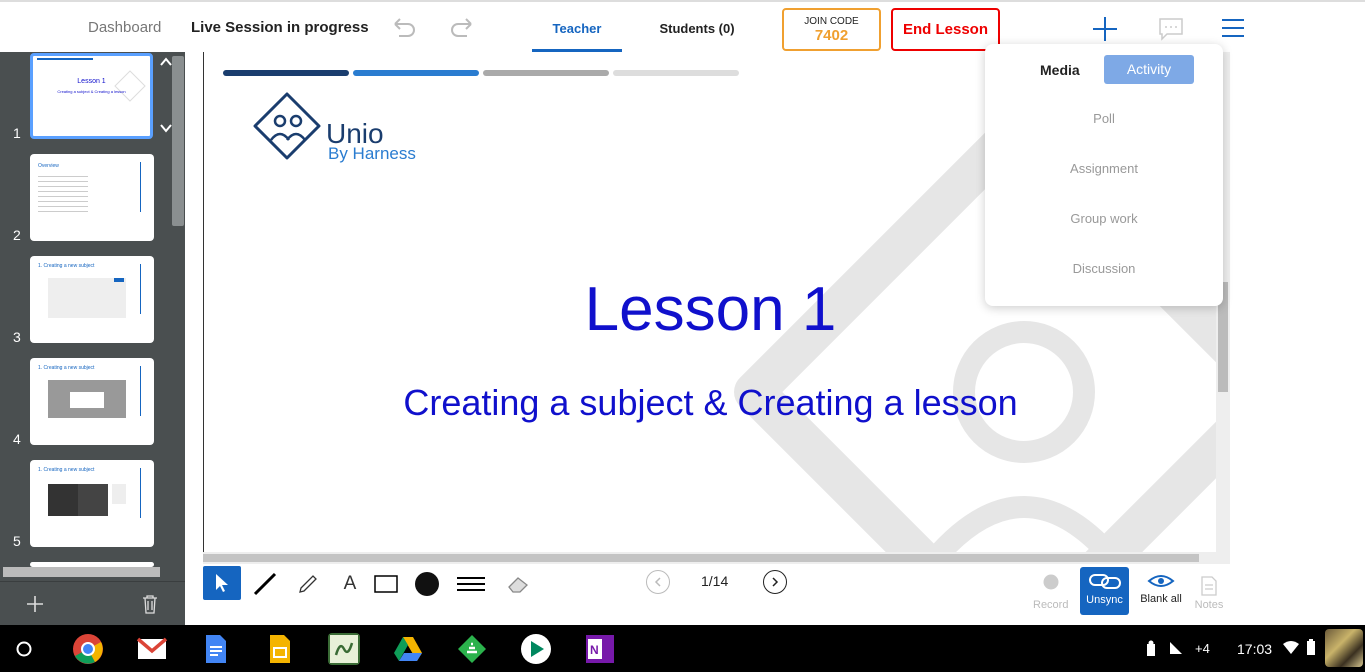 This screenshot has height=672, width=1365. What do you see at coordinates (716, 558) in the screenshot?
I see `canvas-horizontal-scrollbar` at bounding box center [716, 558].